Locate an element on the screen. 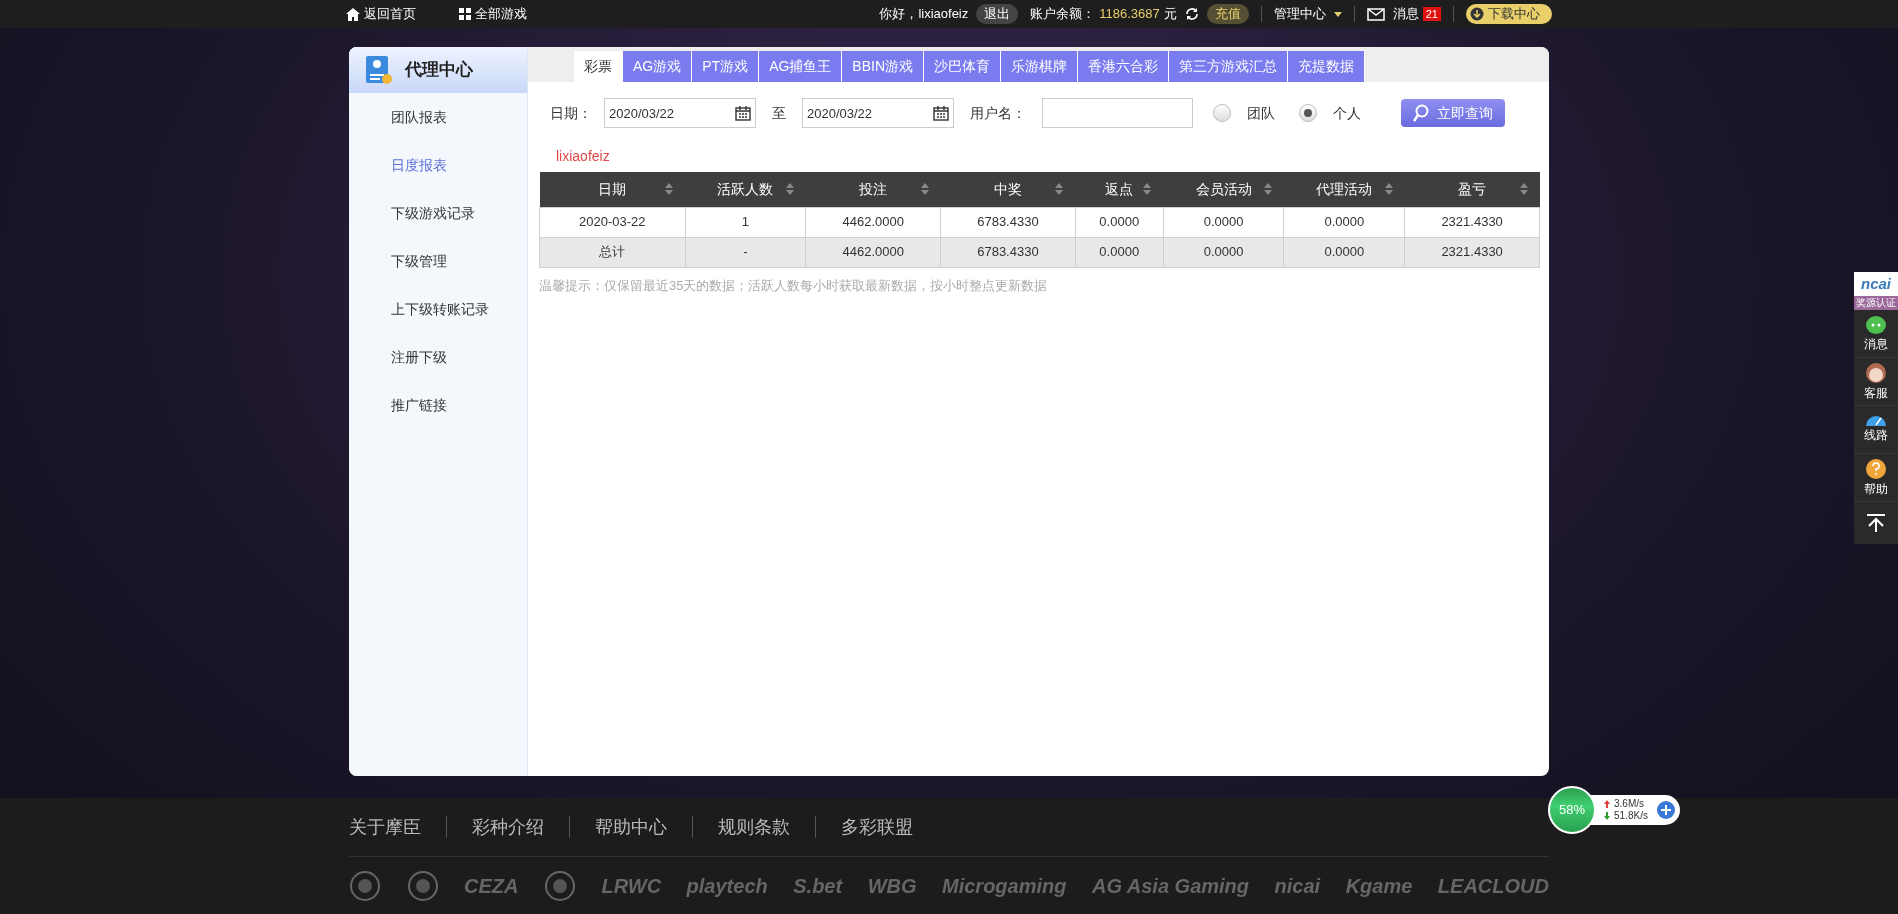 The height and width of the screenshot is (914, 1898). refresh-icon is located at coordinates (1191, 14).